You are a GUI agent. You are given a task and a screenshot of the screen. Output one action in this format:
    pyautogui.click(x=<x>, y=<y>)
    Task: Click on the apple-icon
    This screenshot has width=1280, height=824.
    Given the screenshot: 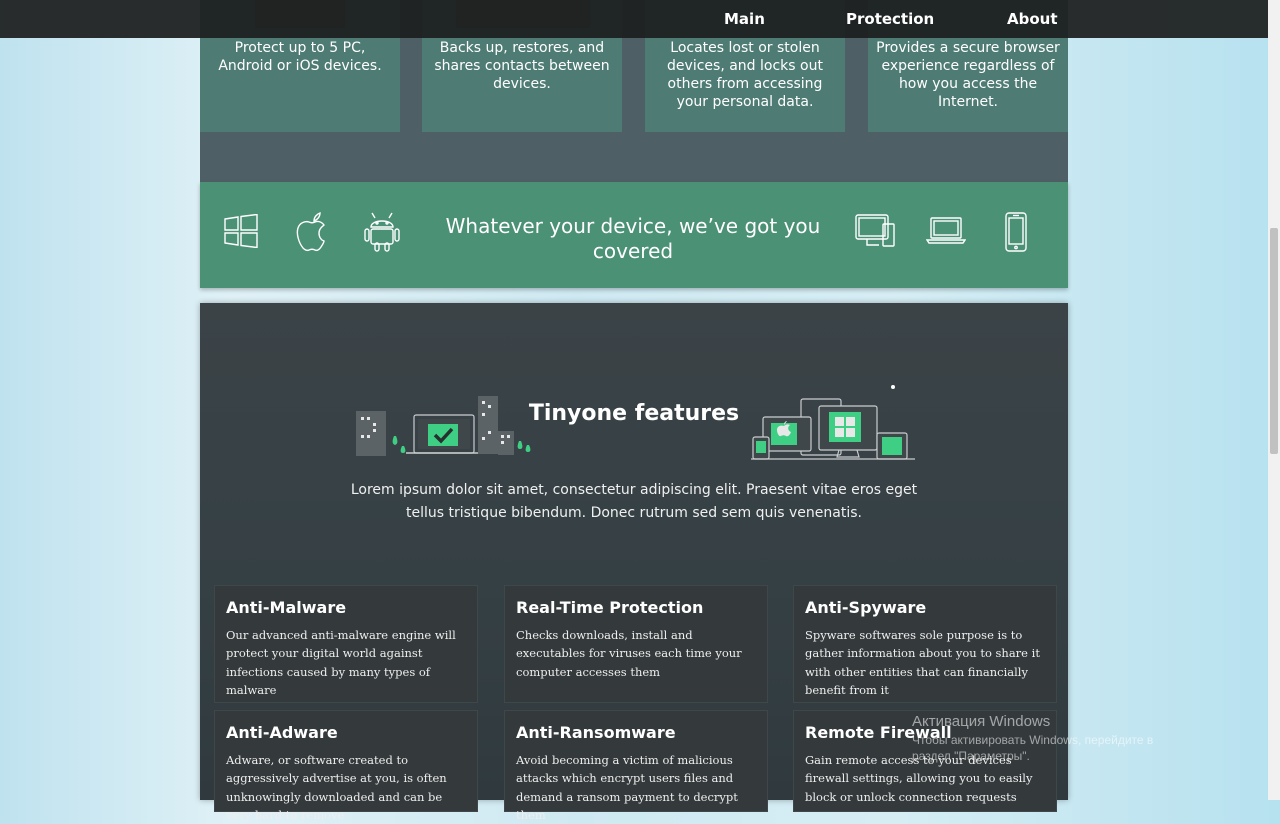 What is the action you would take?
    pyautogui.click(x=310, y=232)
    